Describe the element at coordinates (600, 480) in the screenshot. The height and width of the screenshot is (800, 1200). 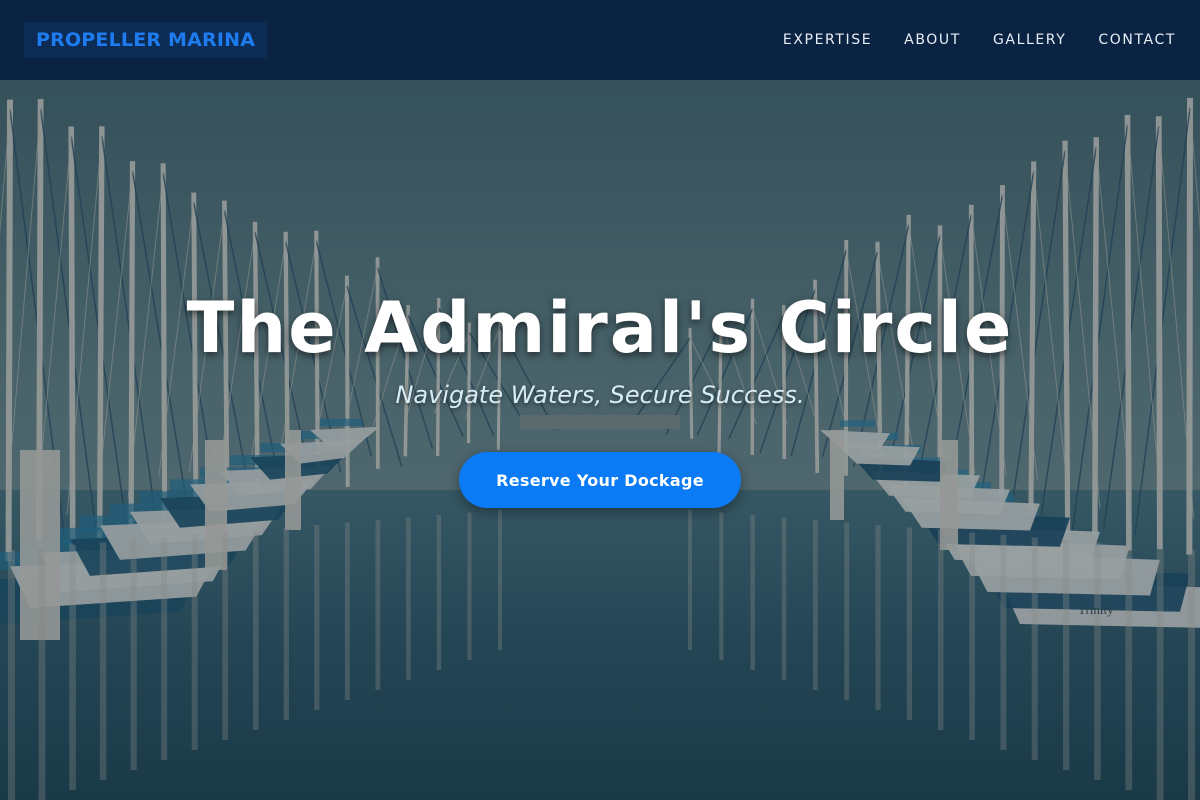
I see `reserve-dockage-button: Reserve Your Dockage` at that location.